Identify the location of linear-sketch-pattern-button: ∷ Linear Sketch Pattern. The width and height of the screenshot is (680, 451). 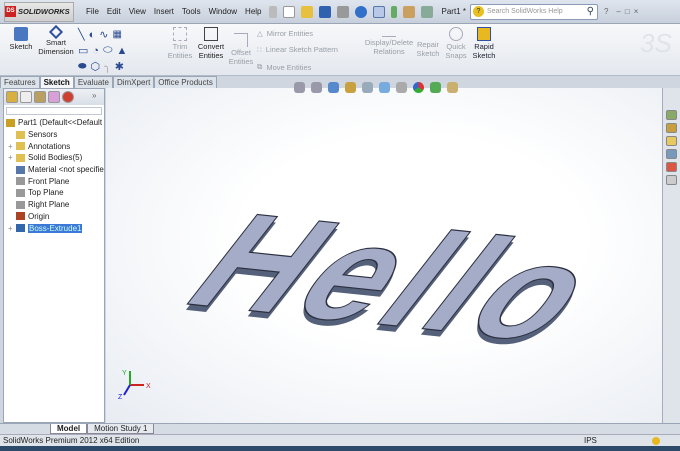
(297, 49).